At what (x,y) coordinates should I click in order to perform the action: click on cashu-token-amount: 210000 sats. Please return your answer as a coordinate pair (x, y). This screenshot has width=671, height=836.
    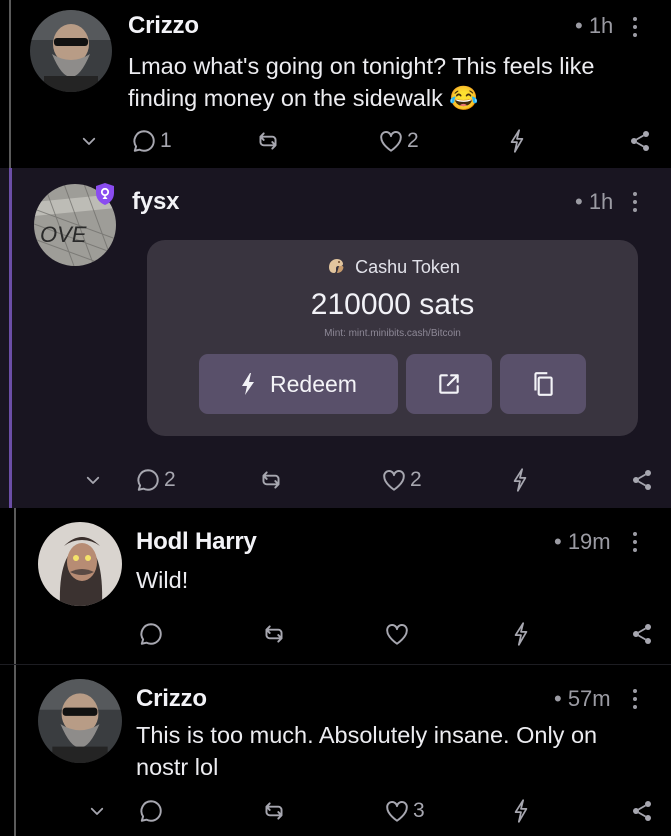
    Looking at the image, I should click on (392, 304).